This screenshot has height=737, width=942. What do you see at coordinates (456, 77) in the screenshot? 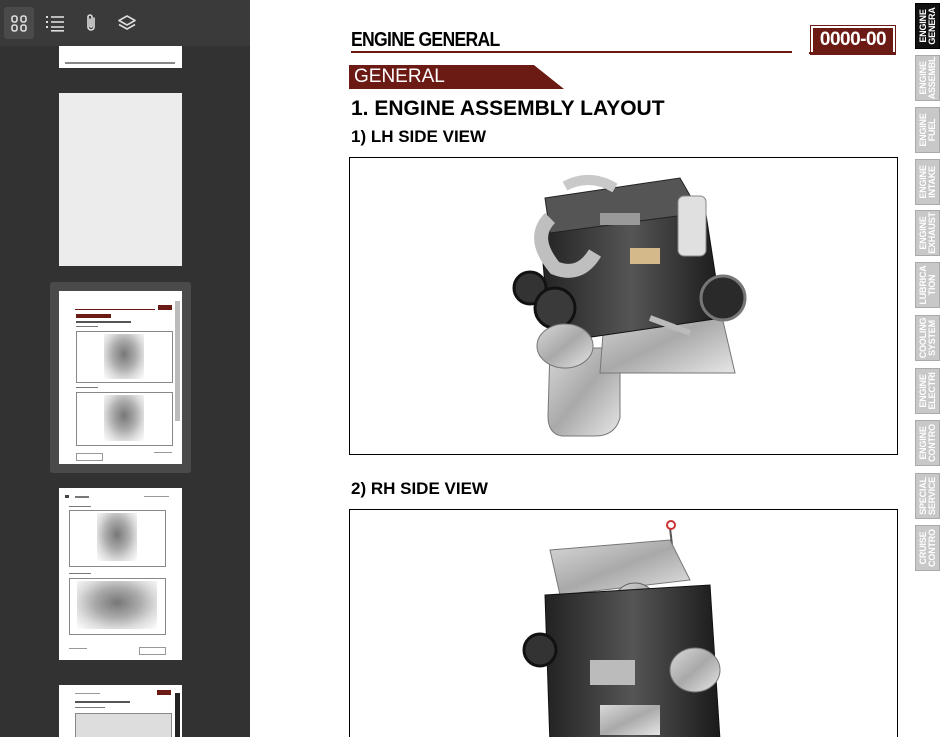
I see `section-banner: GENERAL` at bounding box center [456, 77].